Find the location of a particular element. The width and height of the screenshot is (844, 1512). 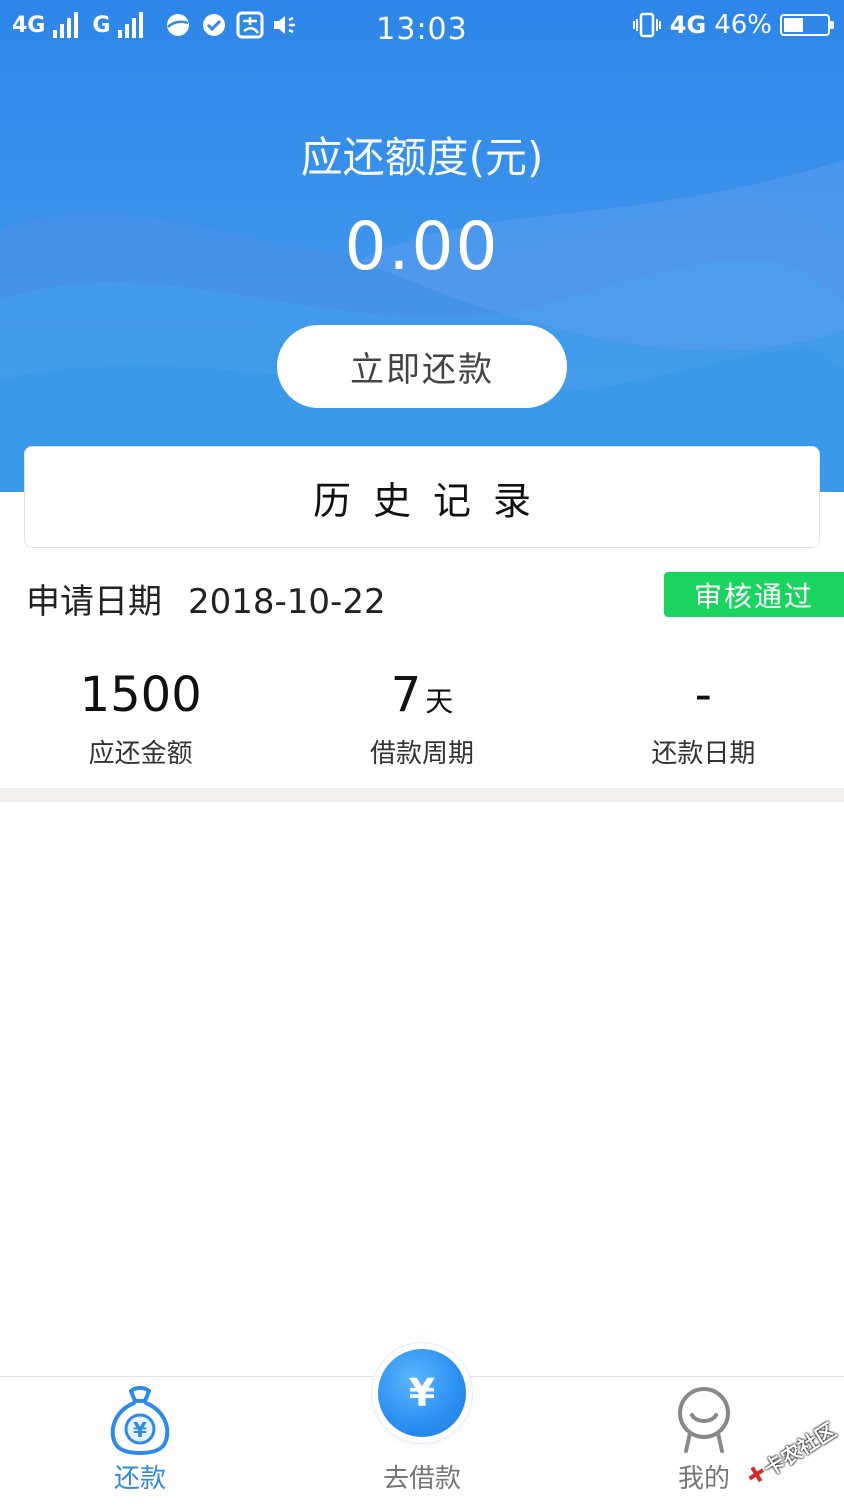

tab-repay: ¥ 还款 is located at coordinates (140, 1439).